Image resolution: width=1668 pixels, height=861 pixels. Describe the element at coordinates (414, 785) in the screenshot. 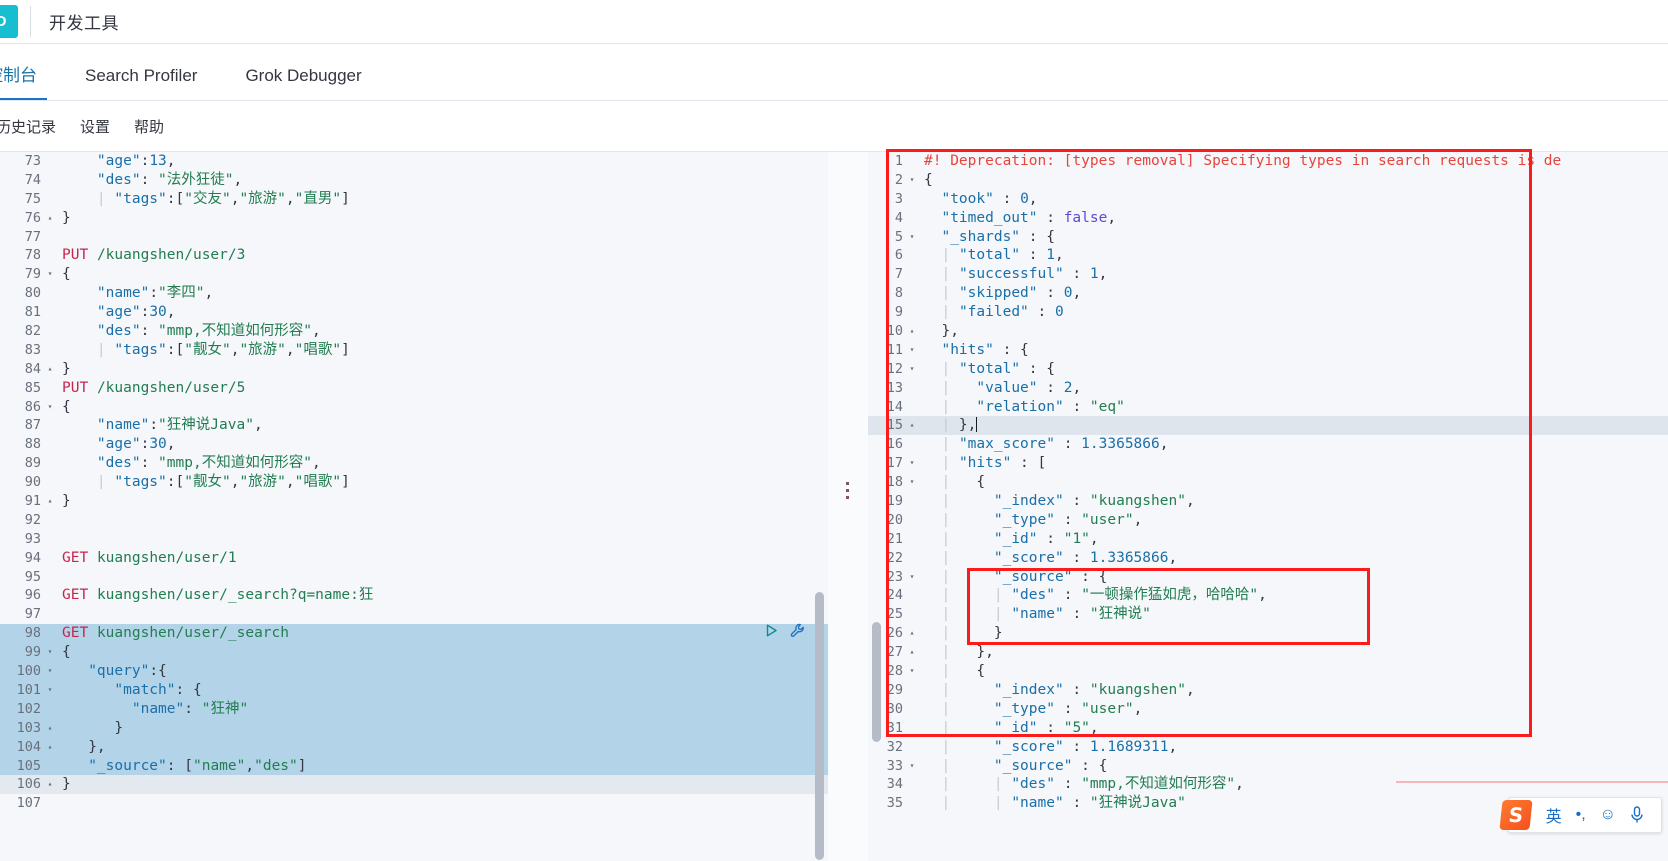

I see `code-line: 106 ▴}` at that location.